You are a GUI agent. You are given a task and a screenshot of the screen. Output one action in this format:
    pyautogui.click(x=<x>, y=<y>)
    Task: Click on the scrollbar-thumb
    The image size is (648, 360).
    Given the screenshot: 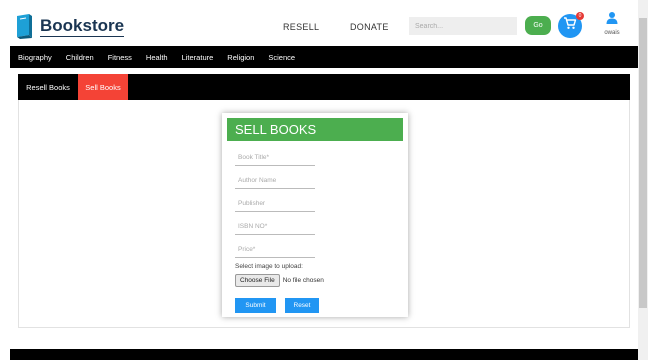 What is the action you would take?
    pyautogui.click(x=643, y=163)
    